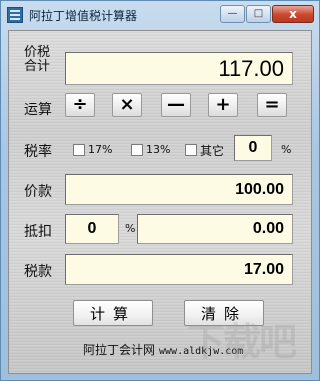 This screenshot has width=320, height=381. What do you see at coordinates (179, 189) in the screenshot?
I see `price-field: 100.00` at bounding box center [179, 189].